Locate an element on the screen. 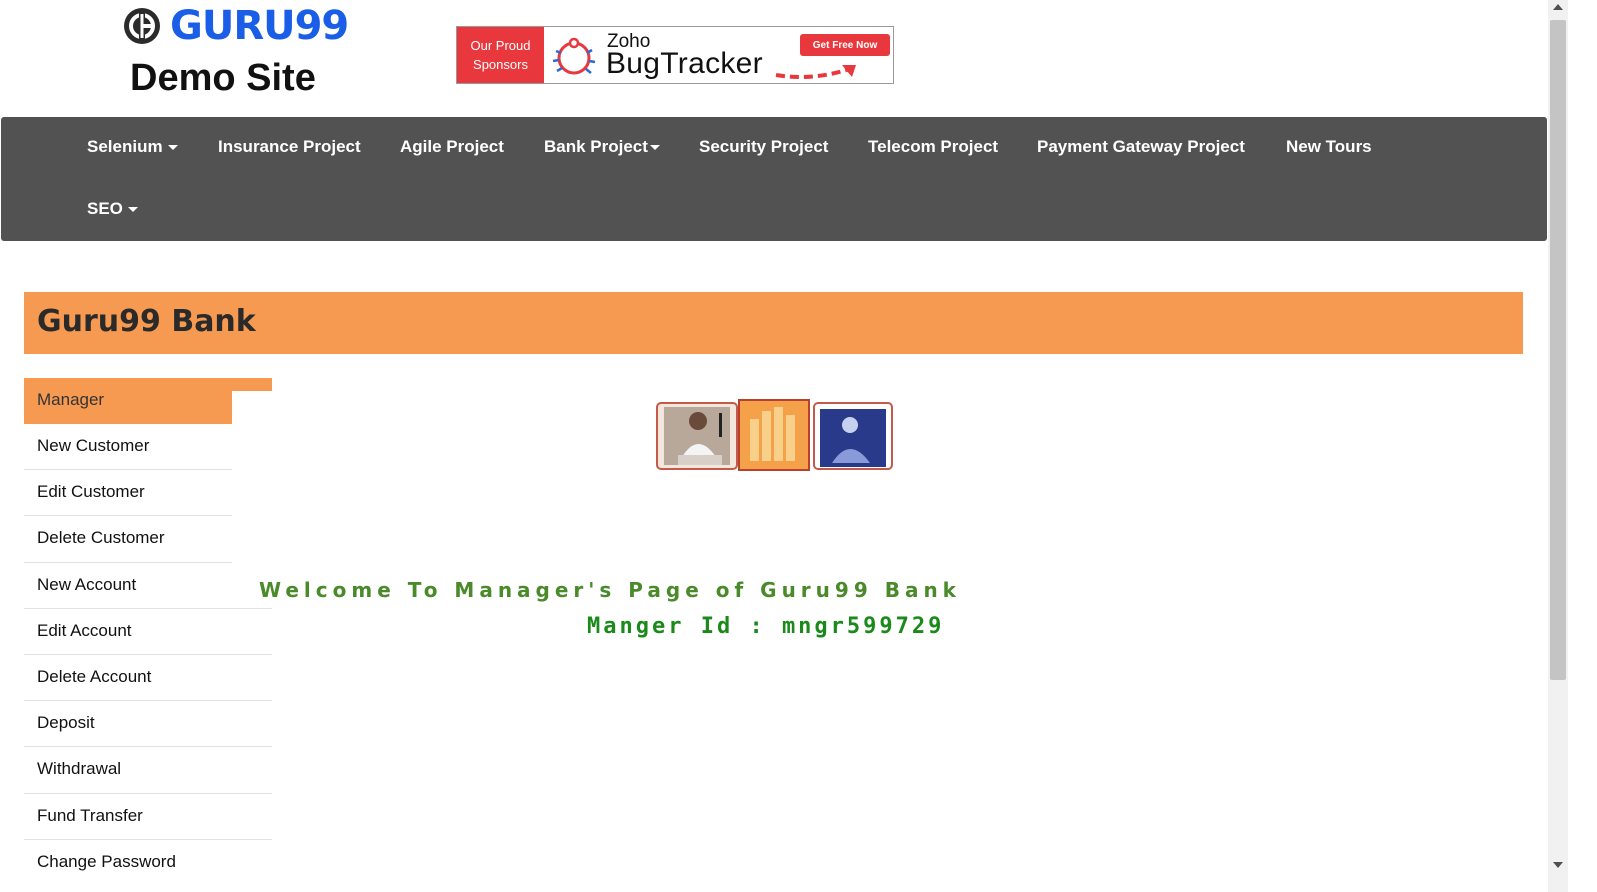  menu-item-label: New Customer is located at coordinates (93, 445).